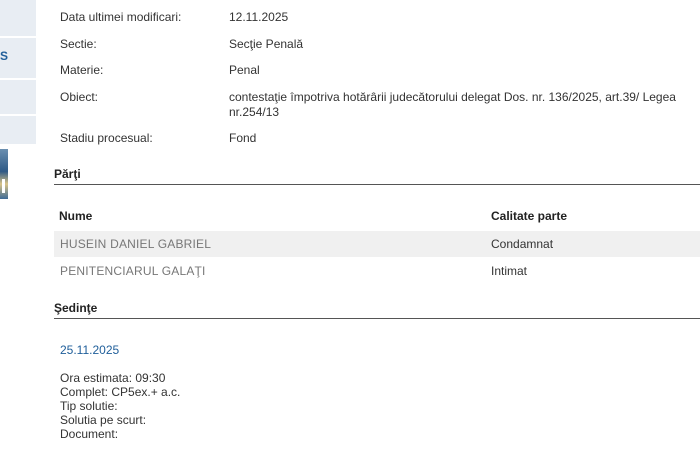  I want to click on detail-value: Secţie Penală, so click(266, 44).